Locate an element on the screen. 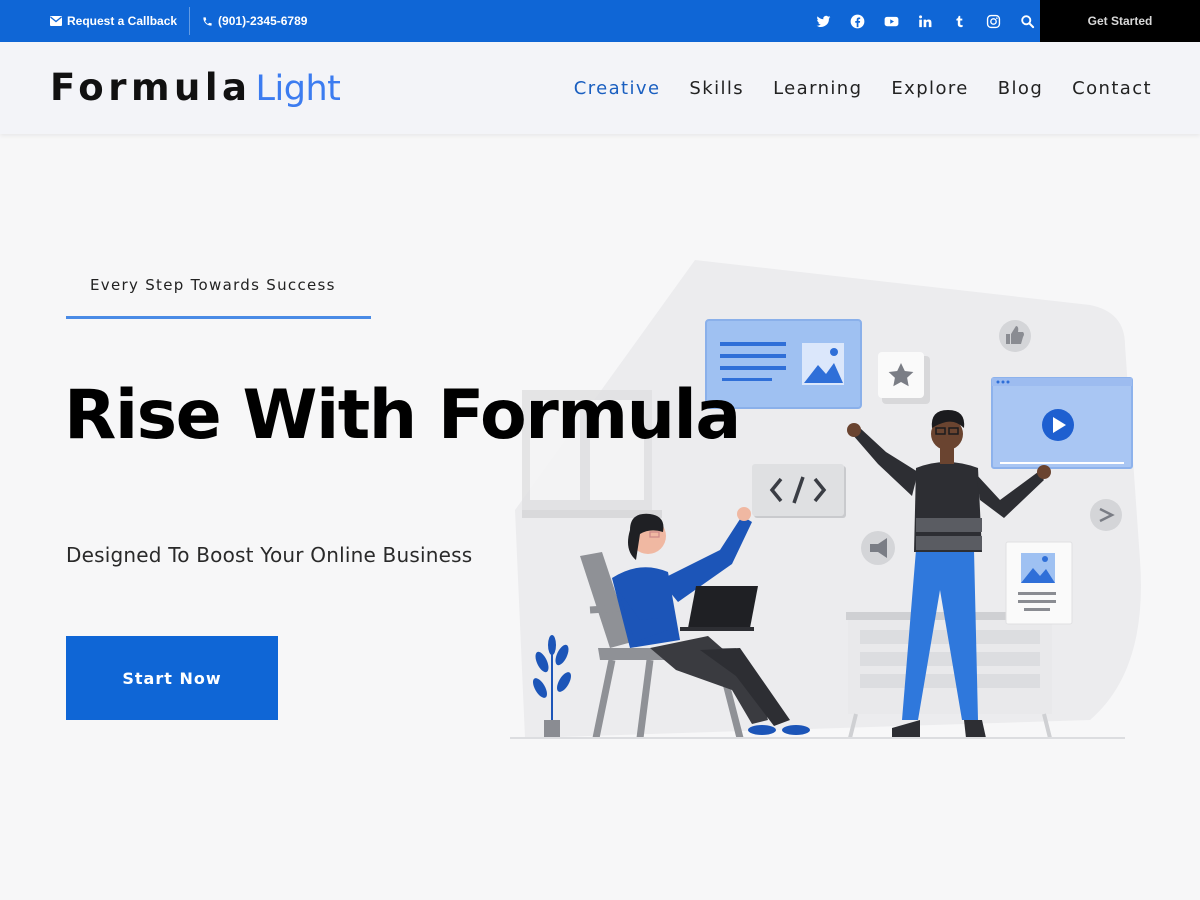  phone-number: (901)-2345-6789 is located at coordinates (263, 21).